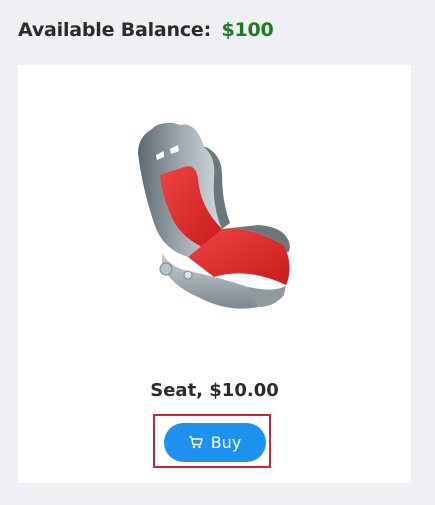  Describe the element at coordinates (214, 390) in the screenshot. I see `product-title: Seat, $10.00` at that location.